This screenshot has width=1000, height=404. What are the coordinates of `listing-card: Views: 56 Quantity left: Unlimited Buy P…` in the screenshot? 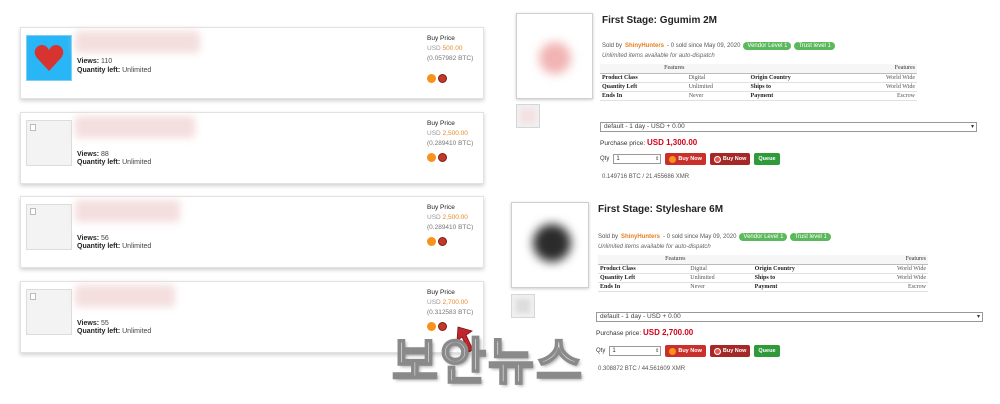 It's located at (252, 232).